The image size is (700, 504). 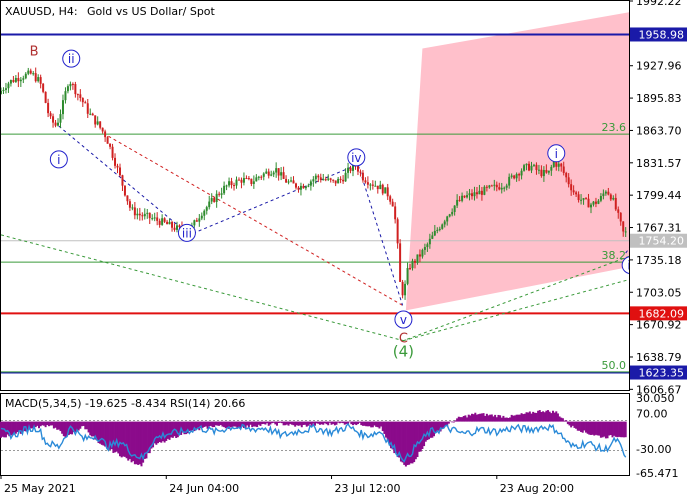 I want to click on wave-label-text: iii, so click(x=187, y=233).